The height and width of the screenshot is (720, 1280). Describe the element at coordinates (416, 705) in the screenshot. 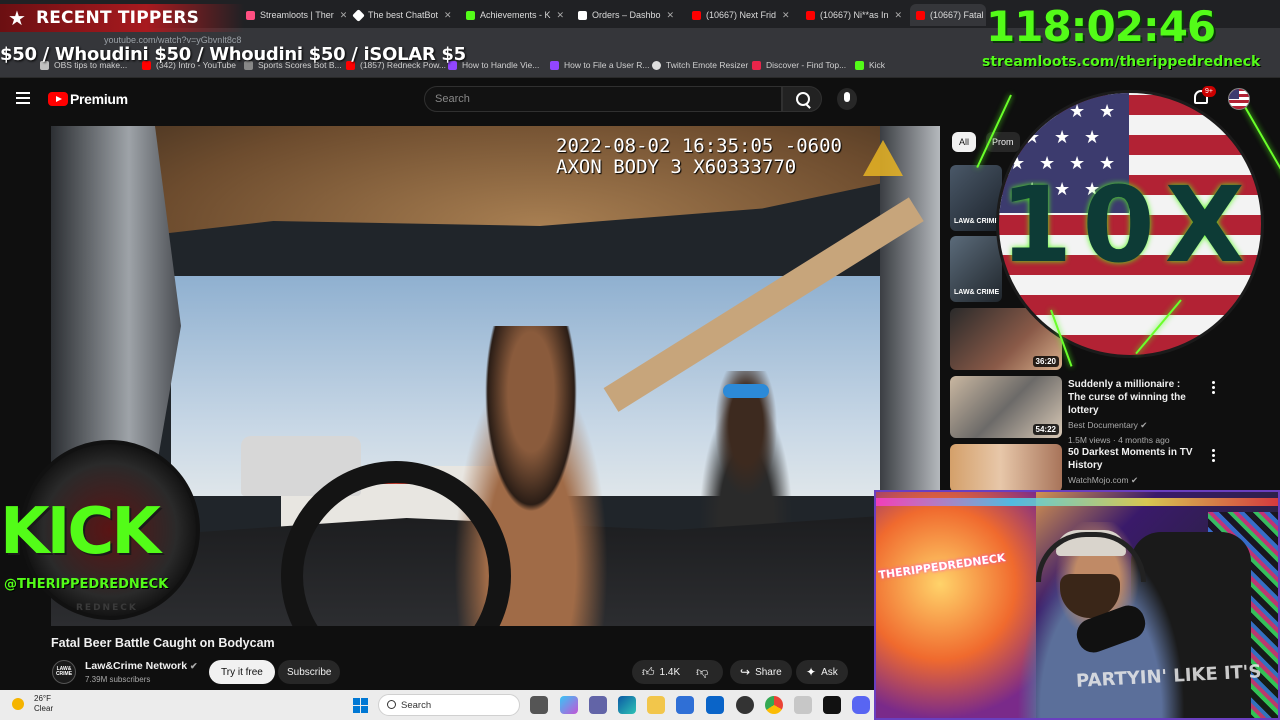

I see `taskbar-search-label: Search` at that location.